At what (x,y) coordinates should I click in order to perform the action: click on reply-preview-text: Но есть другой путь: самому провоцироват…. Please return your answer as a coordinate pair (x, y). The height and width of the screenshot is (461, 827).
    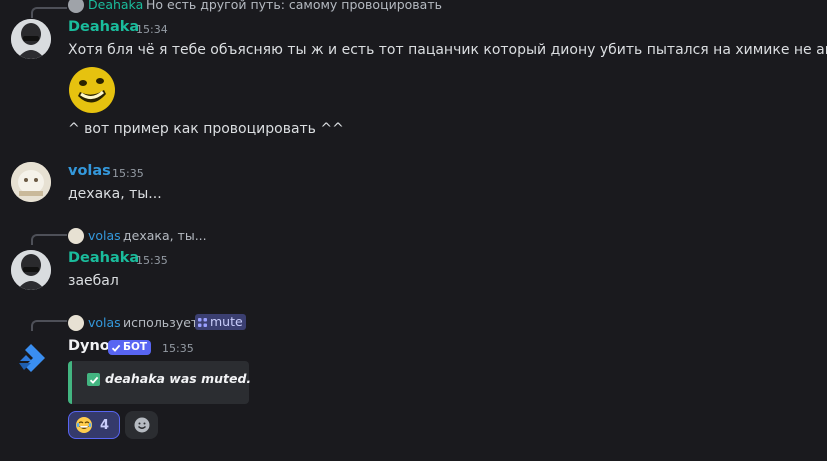
    Looking at the image, I should click on (294, 6).